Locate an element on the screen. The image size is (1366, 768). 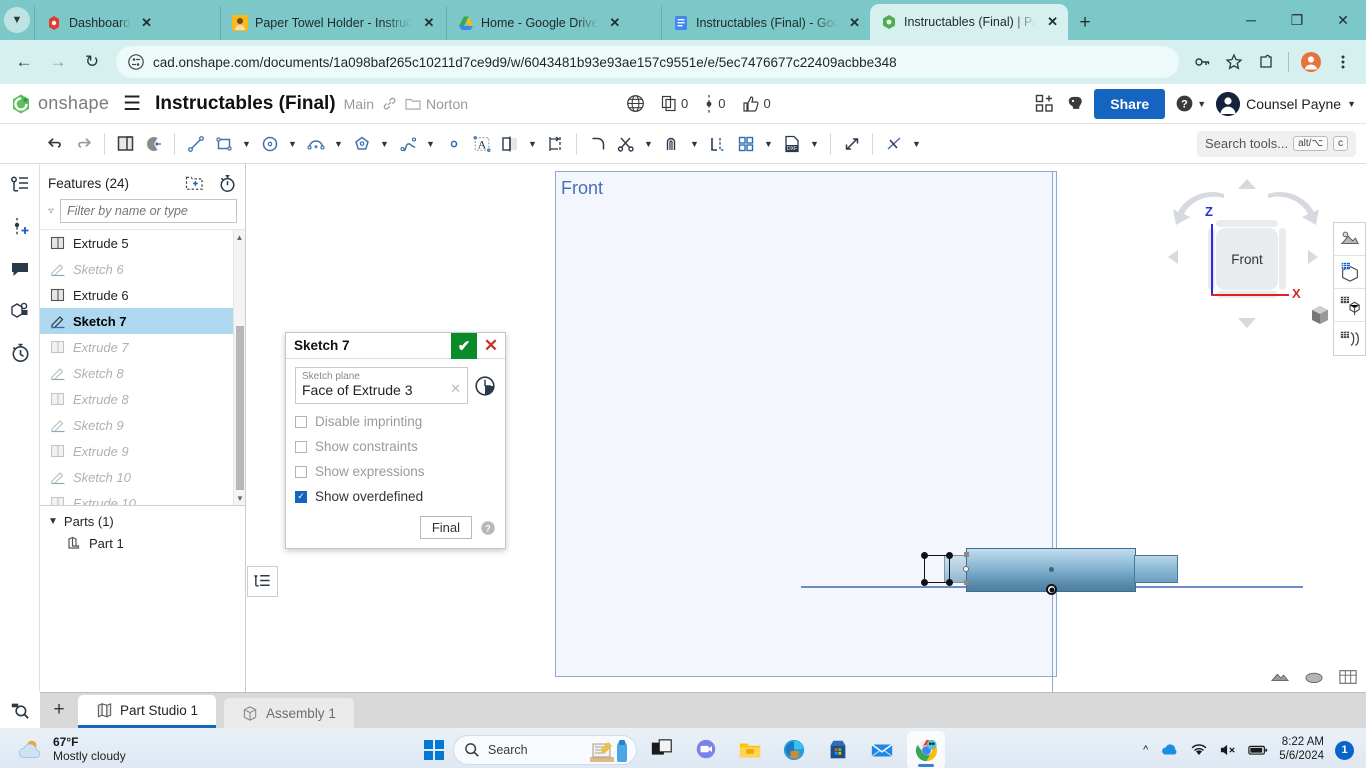
checkbox-box: ✓ is located at coordinates (301, 496).